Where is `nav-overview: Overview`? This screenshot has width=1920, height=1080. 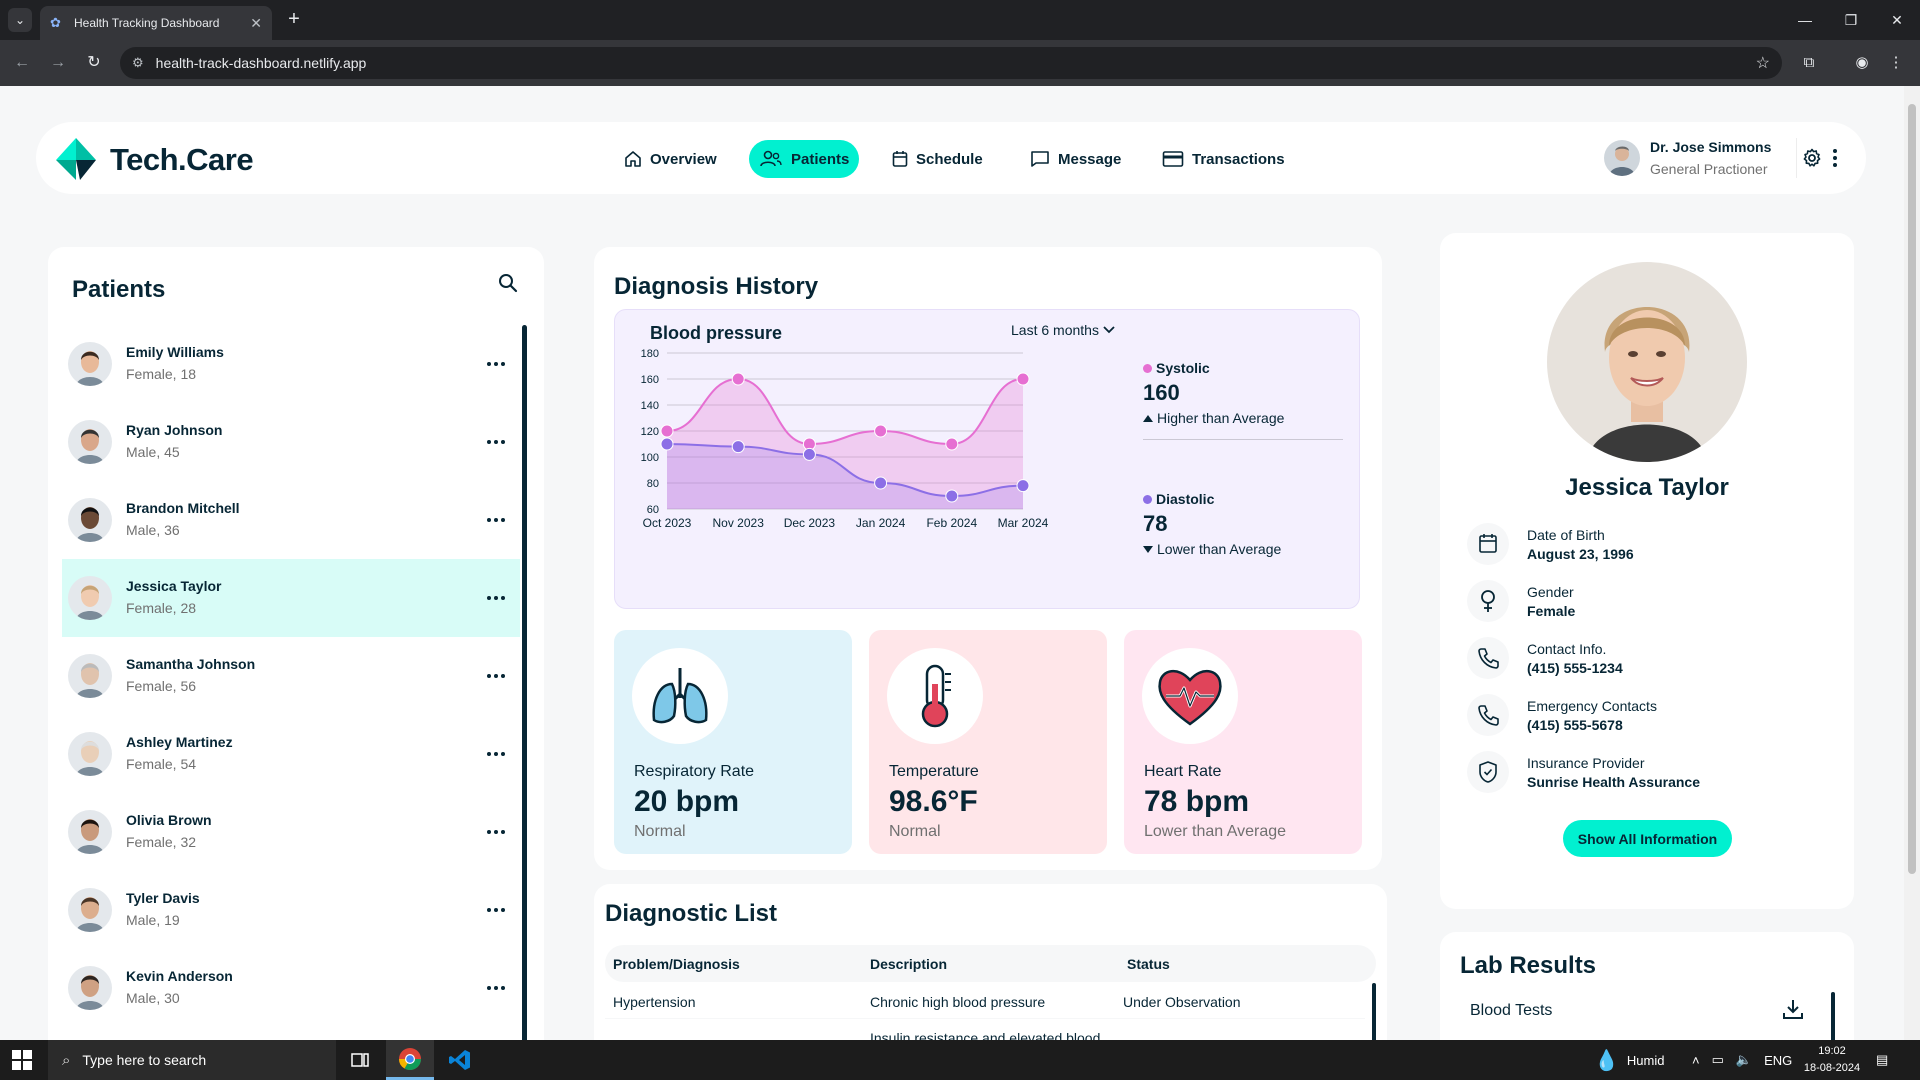 nav-overview: Overview is located at coordinates (670, 159).